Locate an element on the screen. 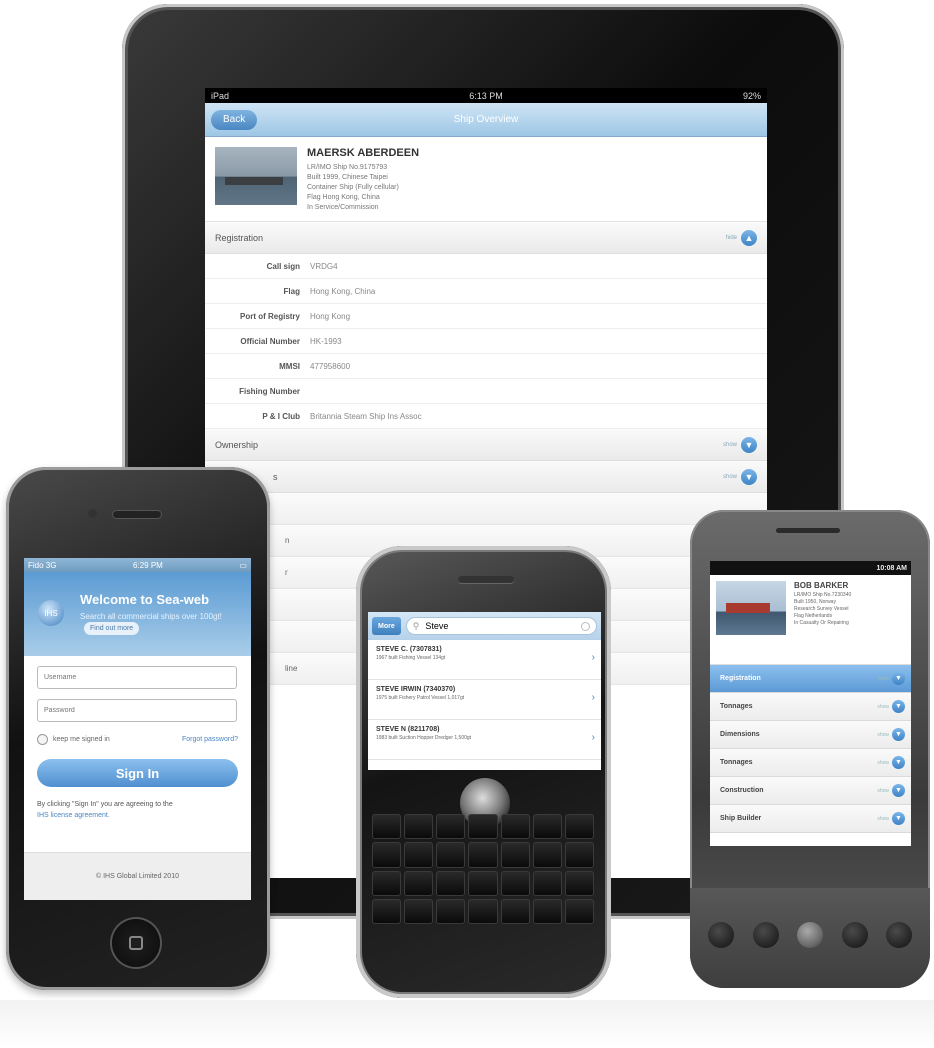  section-collapsed: s show ▼ is located at coordinates (486, 477).